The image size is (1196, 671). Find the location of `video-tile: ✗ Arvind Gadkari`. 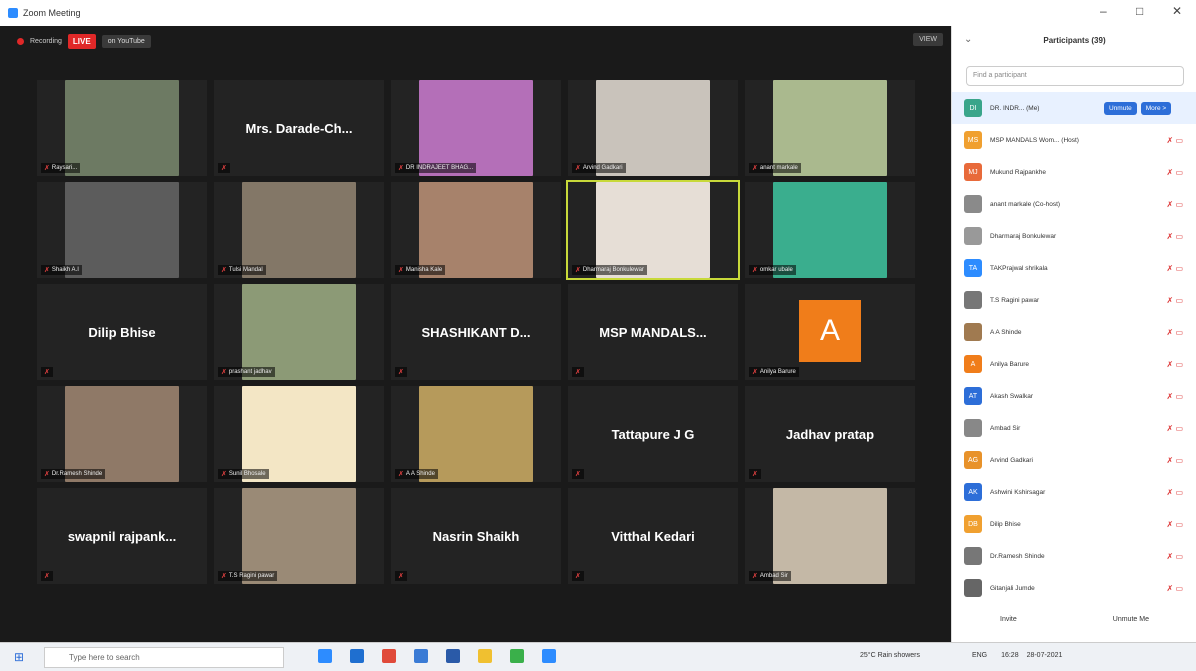

video-tile: ✗ Arvind Gadkari is located at coordinates (653, 128).